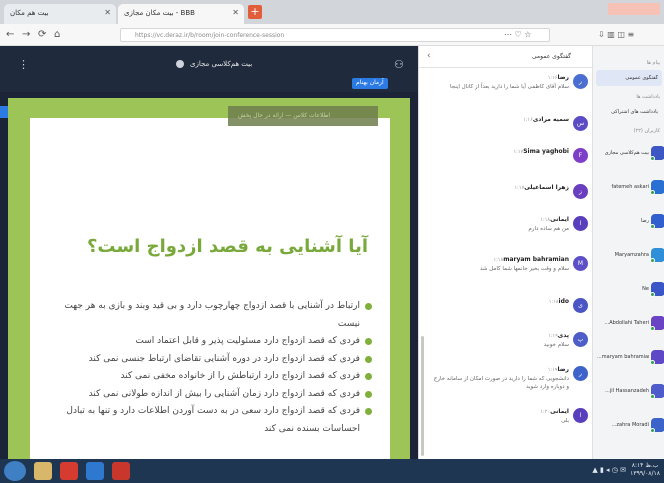 The width and height of the screenshot is (664, 483). I want to click on browser-tab-2-label: بیت مکان مجازی - BBB, so click(159, 13).